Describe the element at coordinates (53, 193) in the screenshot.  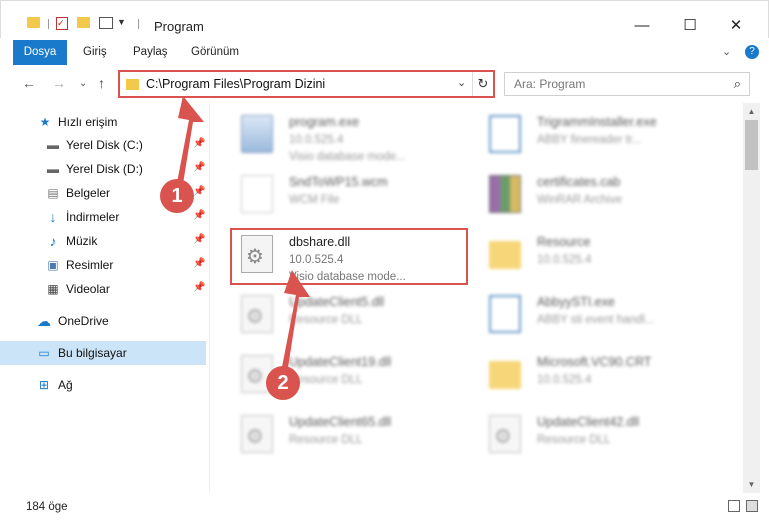
I see `documents-icon: ▤` at that location.